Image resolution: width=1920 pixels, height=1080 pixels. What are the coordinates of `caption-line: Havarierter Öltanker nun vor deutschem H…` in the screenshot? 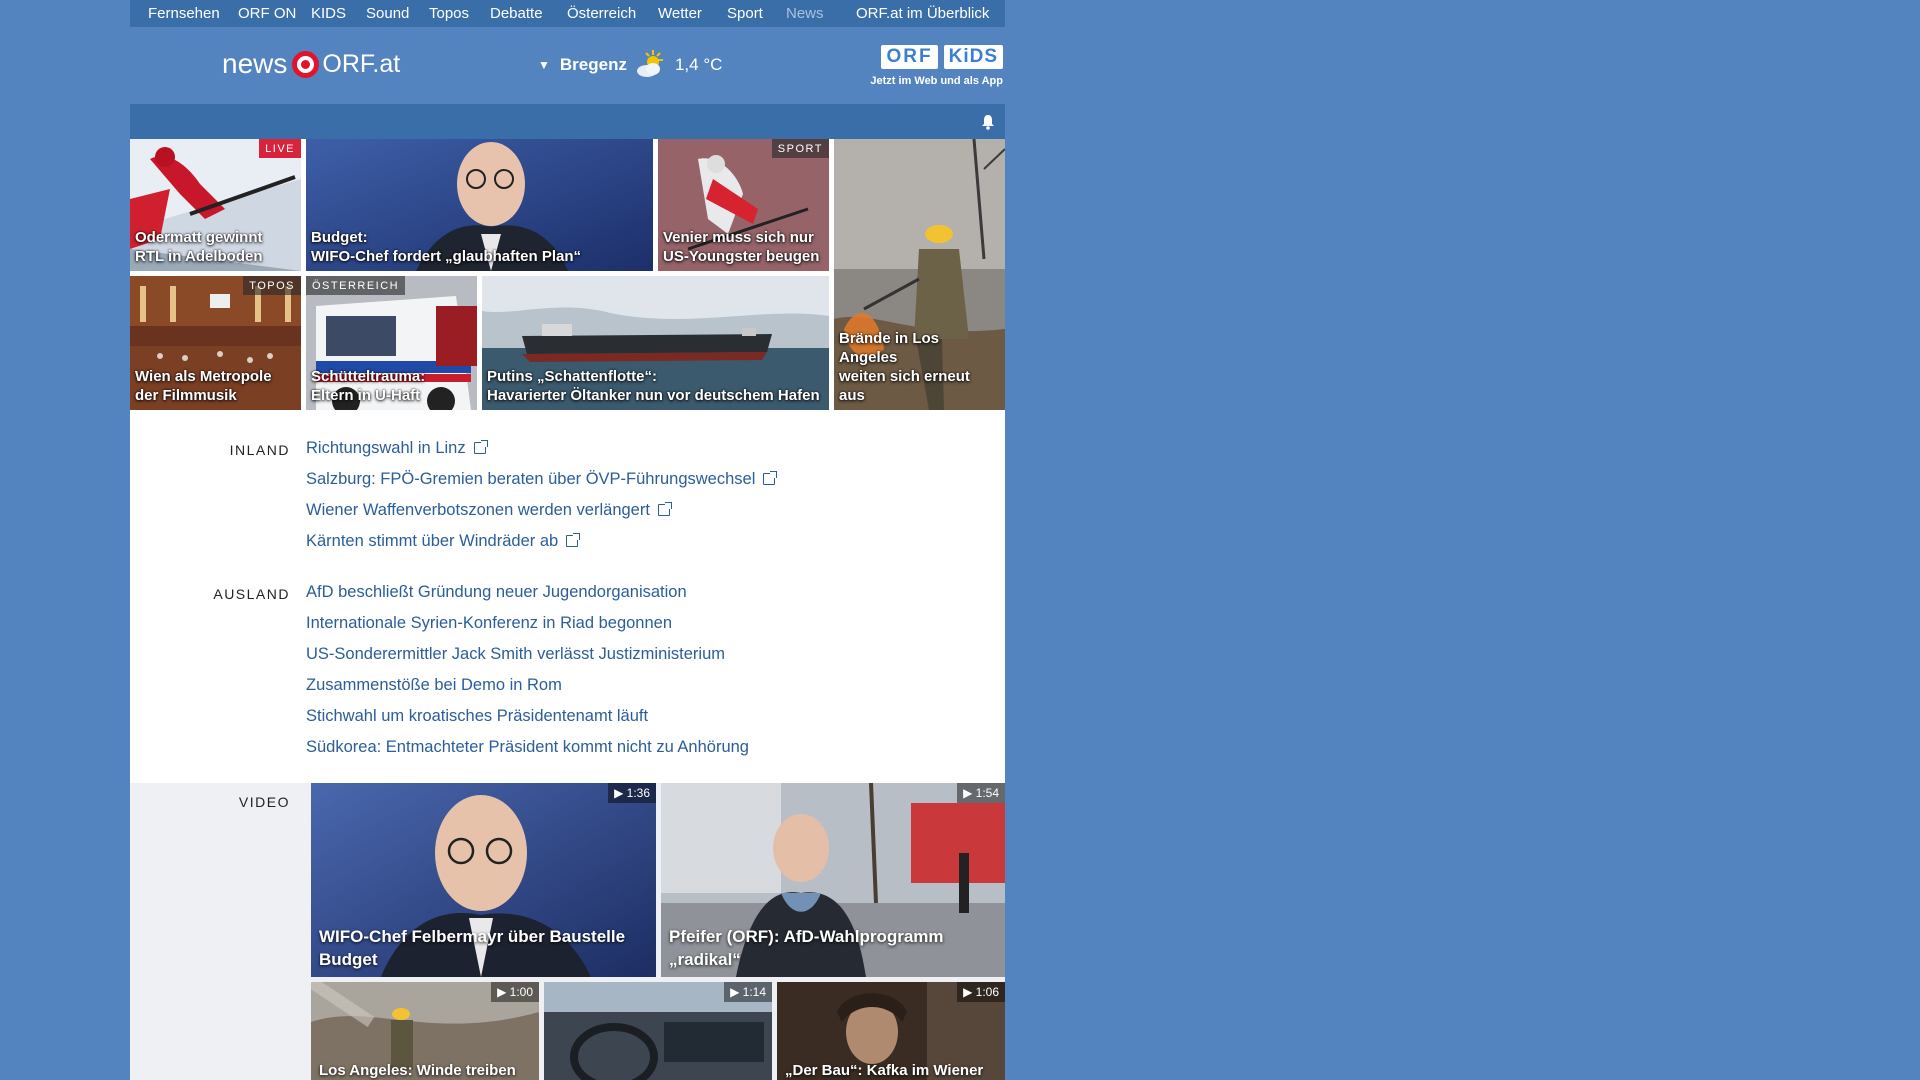 It's located at (653, 395).